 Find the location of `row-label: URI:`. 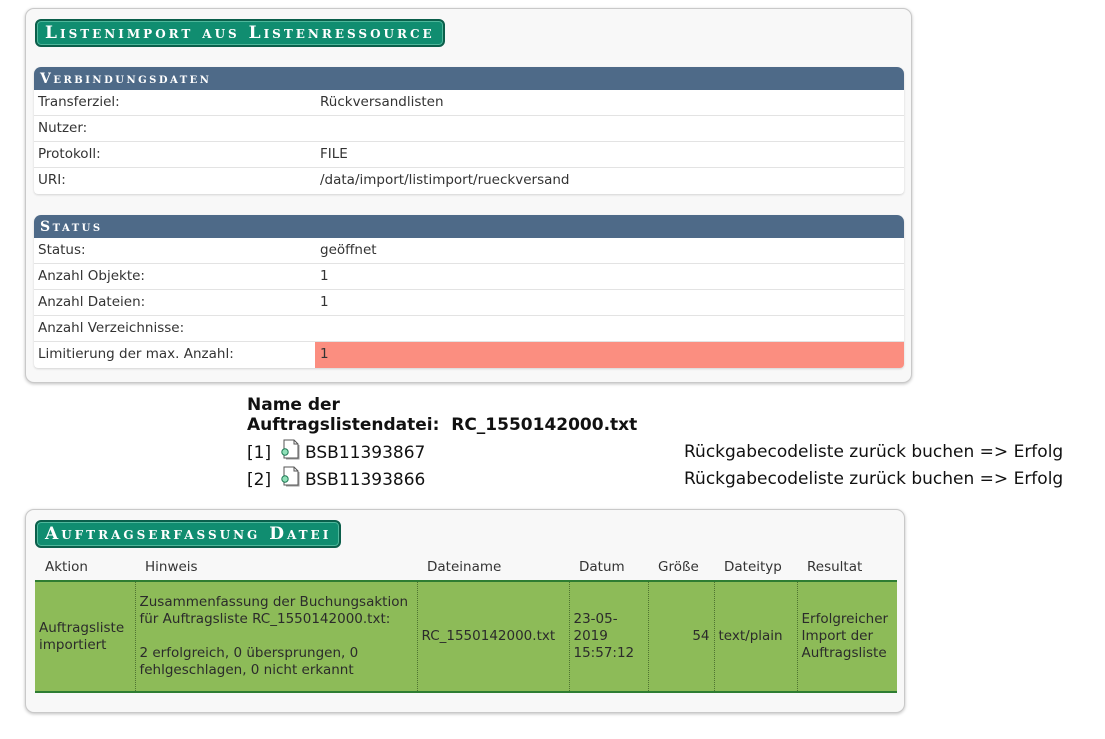

row-label: URI: is located at coordinates (52, 180).